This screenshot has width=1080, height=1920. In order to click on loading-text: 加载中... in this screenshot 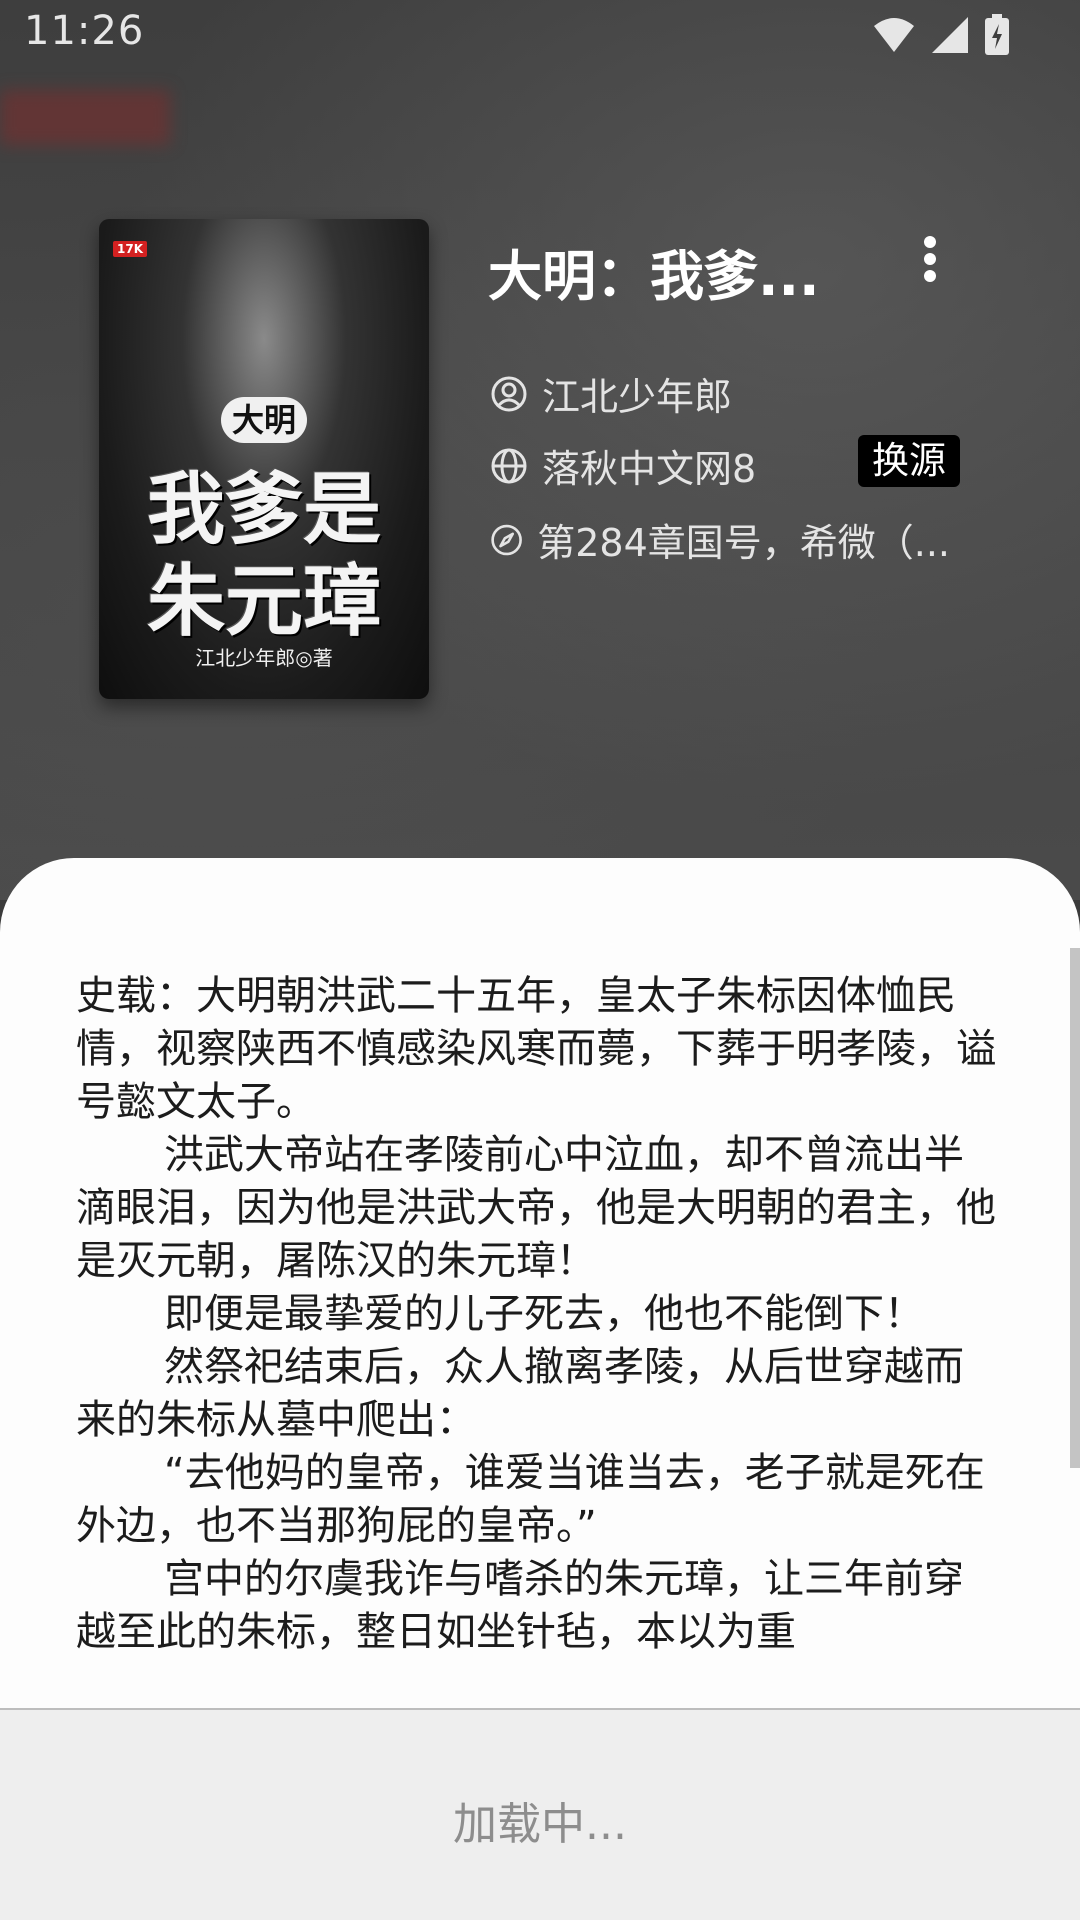, I will do `click(540, 1824)`.